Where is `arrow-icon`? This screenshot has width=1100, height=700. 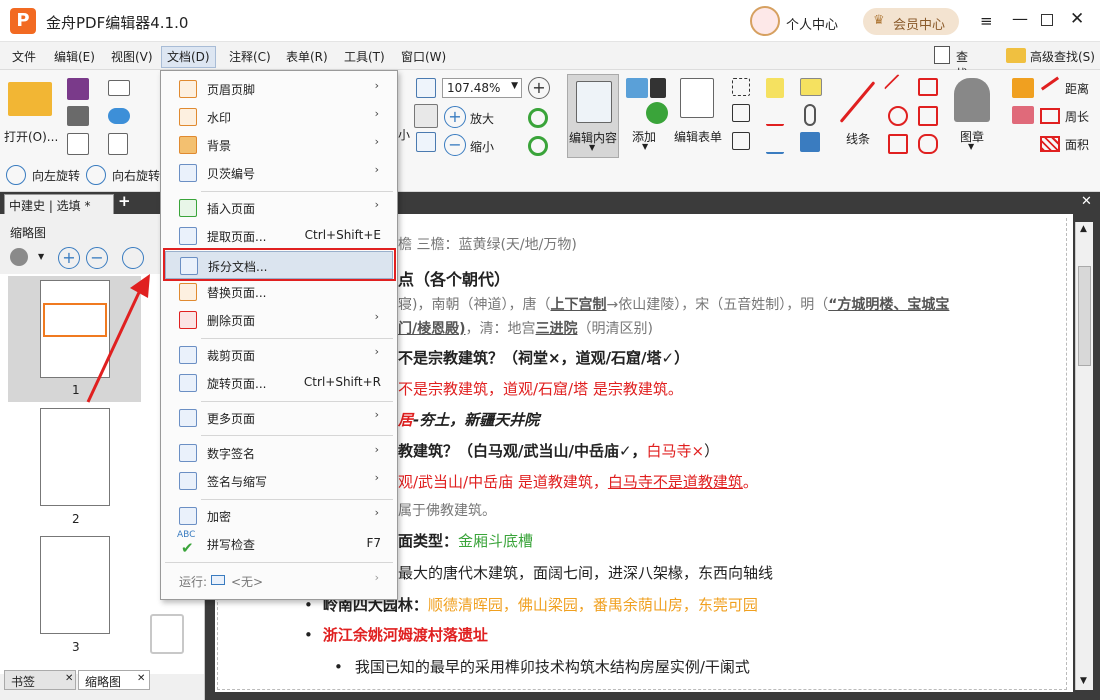
arrow-icon is located at coordinates (898, 88).